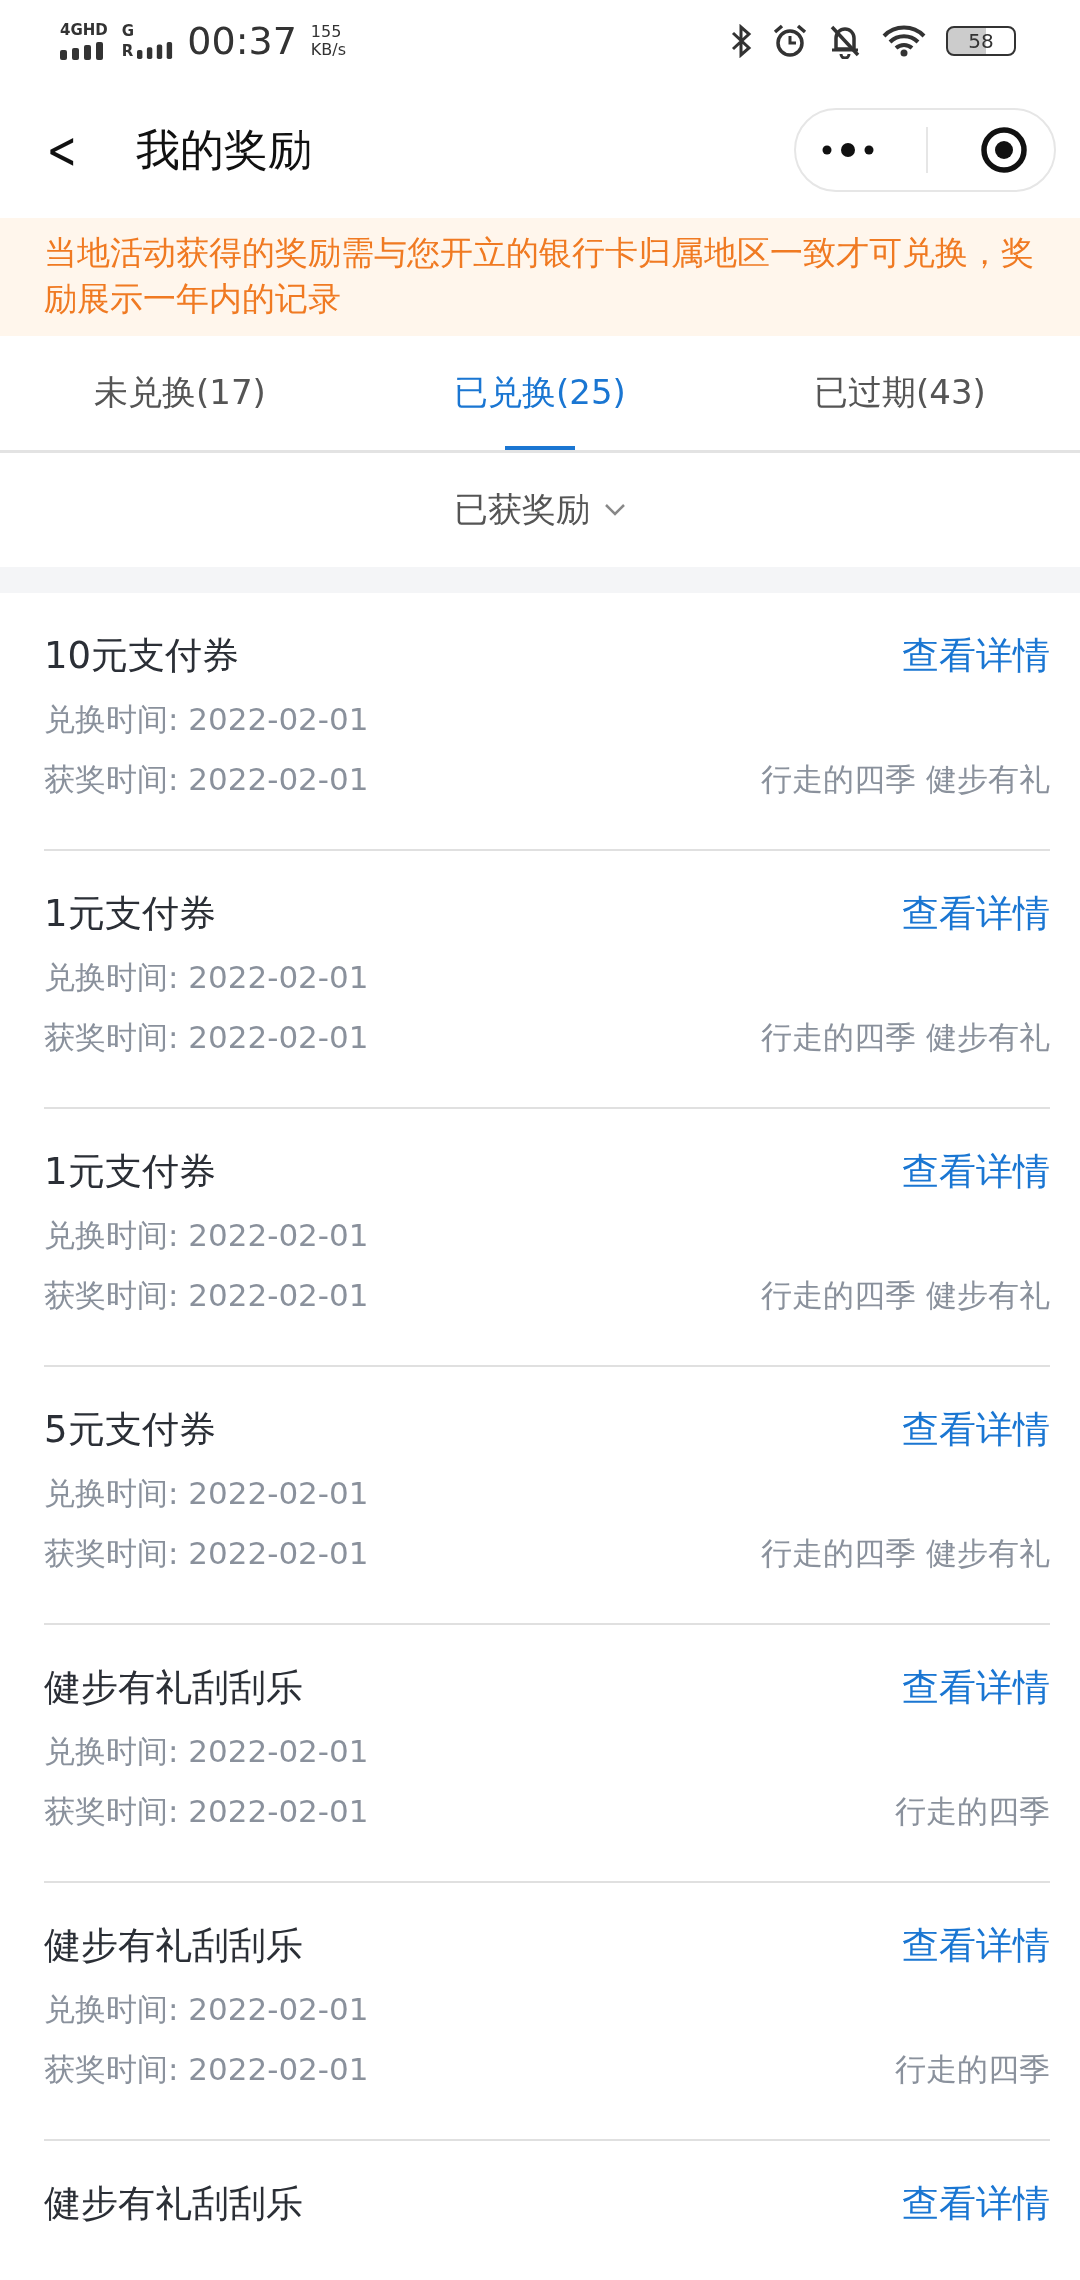  What do you see at coordinates (904, 41) in the screenshot?
I see `wifi-icon` at bounding box center [904, 41].